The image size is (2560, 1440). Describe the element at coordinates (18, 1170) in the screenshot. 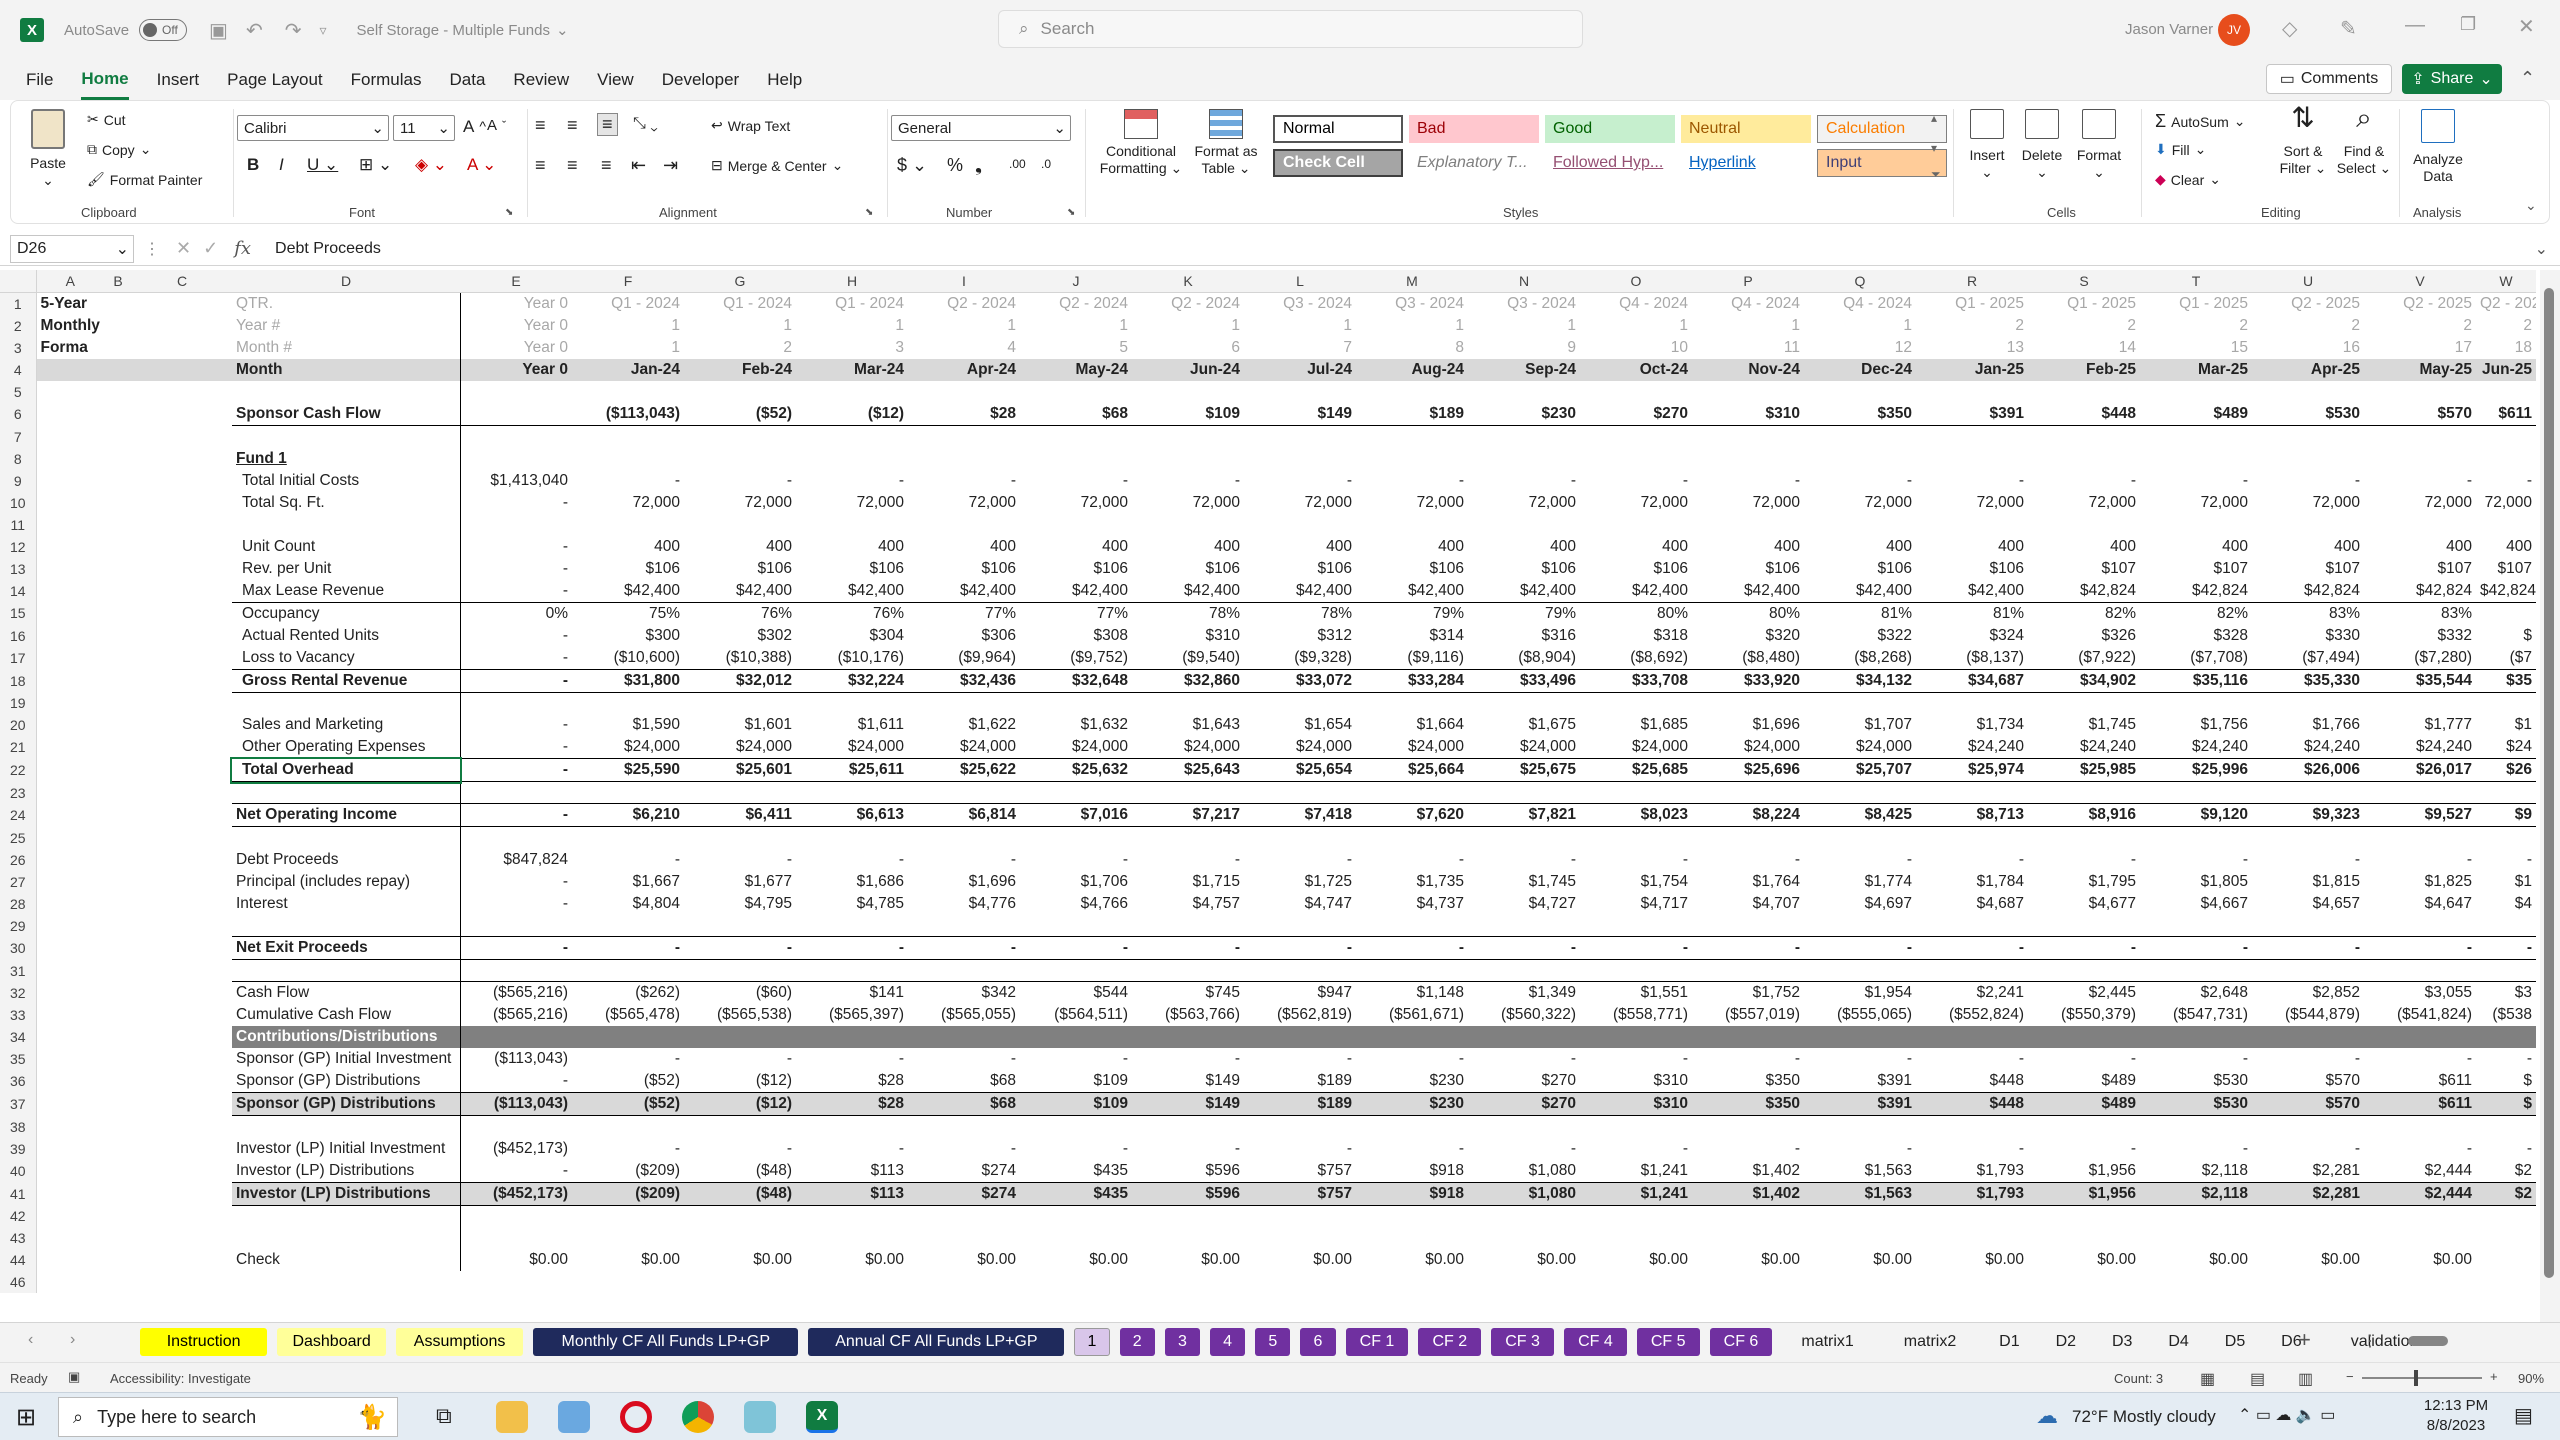

I see `row-number: 40` at that location.